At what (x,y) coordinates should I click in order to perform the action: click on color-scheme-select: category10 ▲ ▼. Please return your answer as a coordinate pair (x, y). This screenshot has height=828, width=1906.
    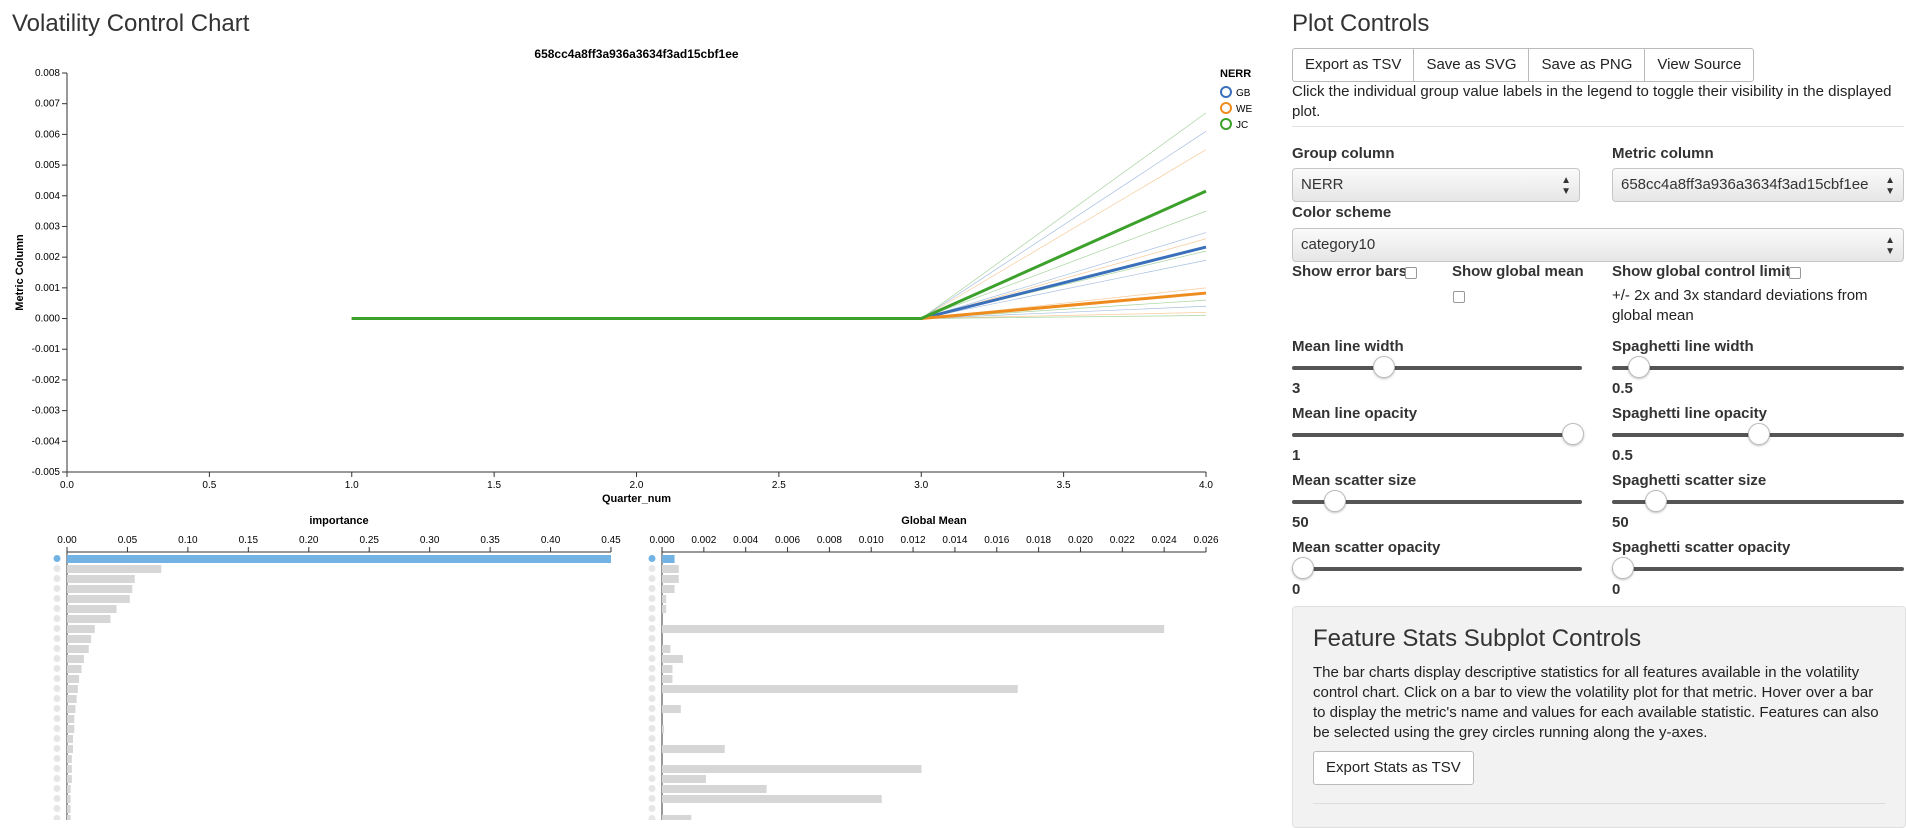
    Looking at the image, I should click on (1598, 245).